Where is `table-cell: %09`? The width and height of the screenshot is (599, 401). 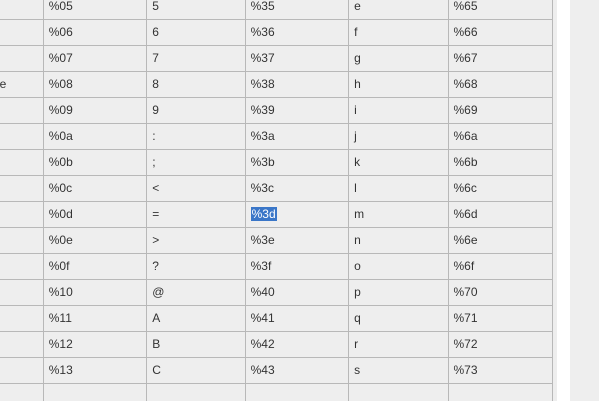
table-cell: %09 is located at coordinates (95, 110).